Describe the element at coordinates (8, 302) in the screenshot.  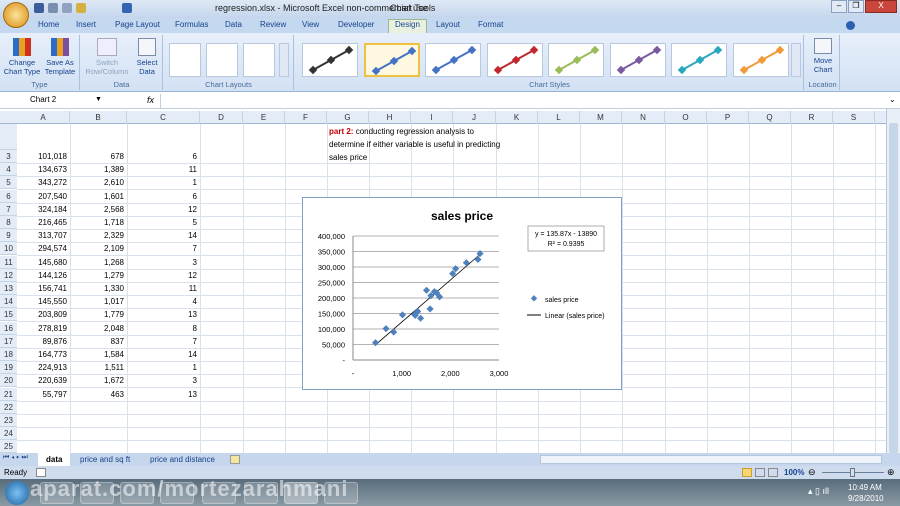
I see `row-header: 14` at that location.